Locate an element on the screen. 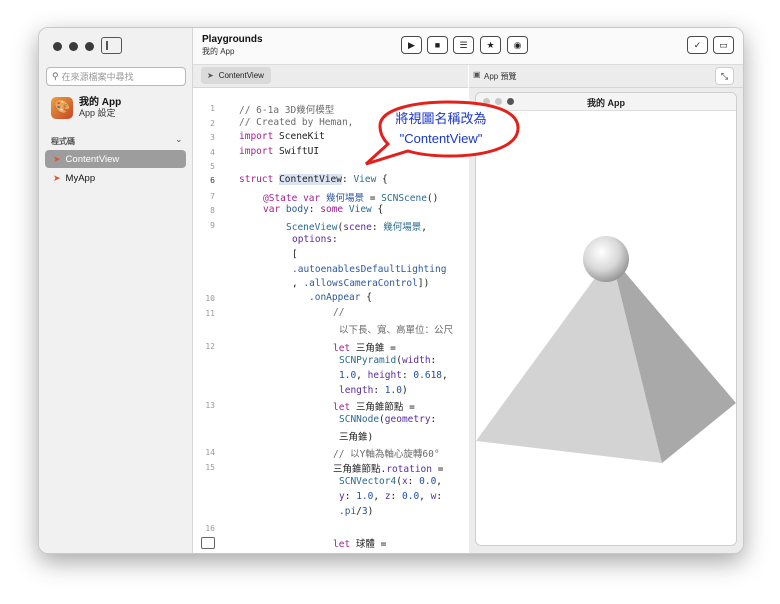 The width and height of the screenshot is (780, 604). settings-button: ☰ is located at coordinates (463, 45).